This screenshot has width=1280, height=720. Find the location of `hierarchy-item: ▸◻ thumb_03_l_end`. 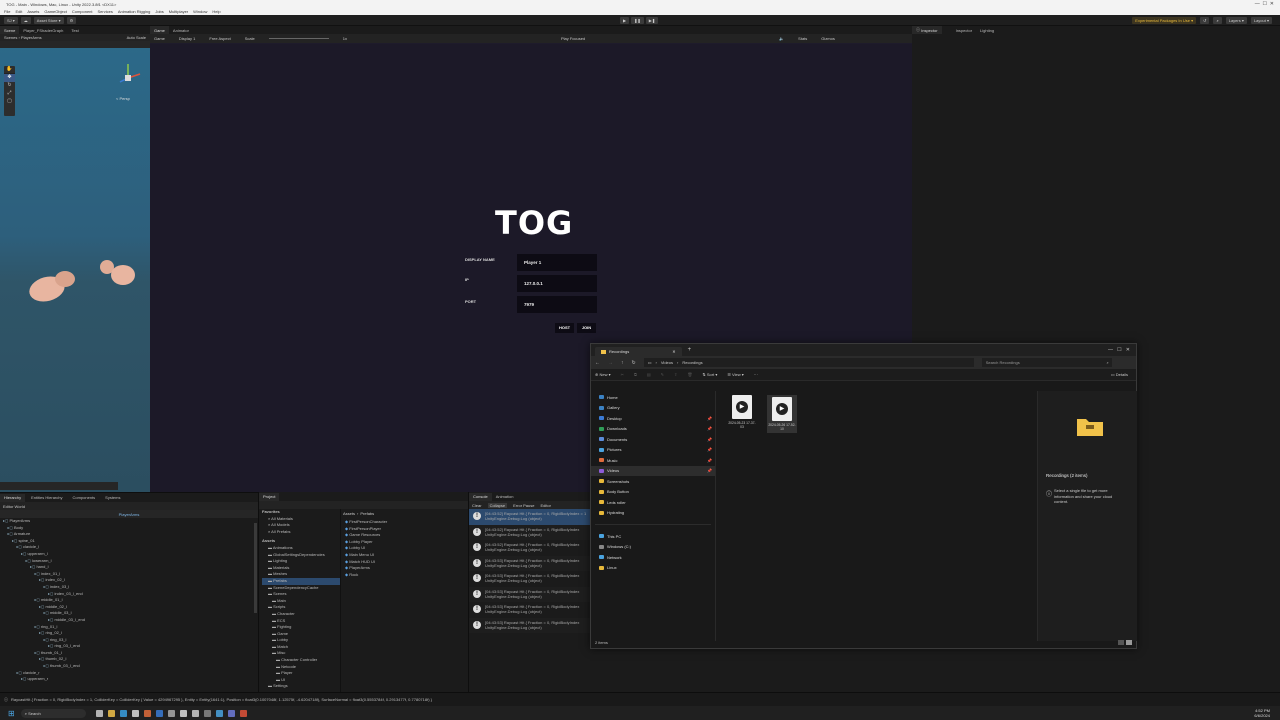

hierarchy-item: ▸◻ thumb_03_l_end is located at coordinates (130, 666).